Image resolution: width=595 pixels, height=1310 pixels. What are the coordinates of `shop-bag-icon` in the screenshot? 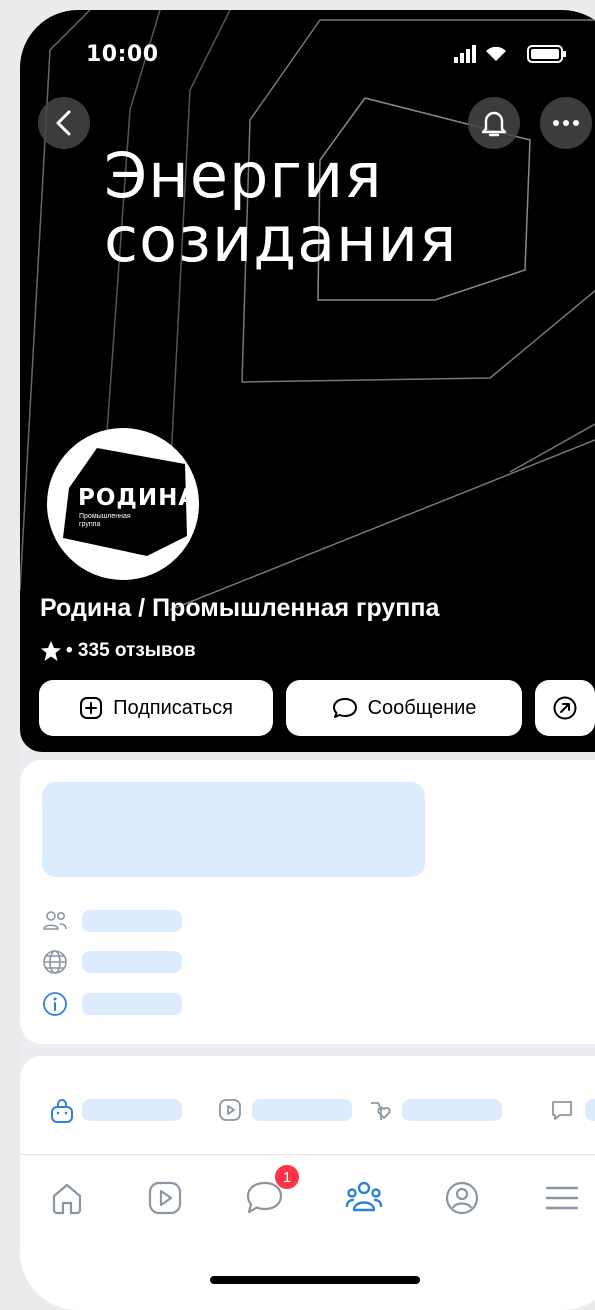 It's located at (62, 1111).